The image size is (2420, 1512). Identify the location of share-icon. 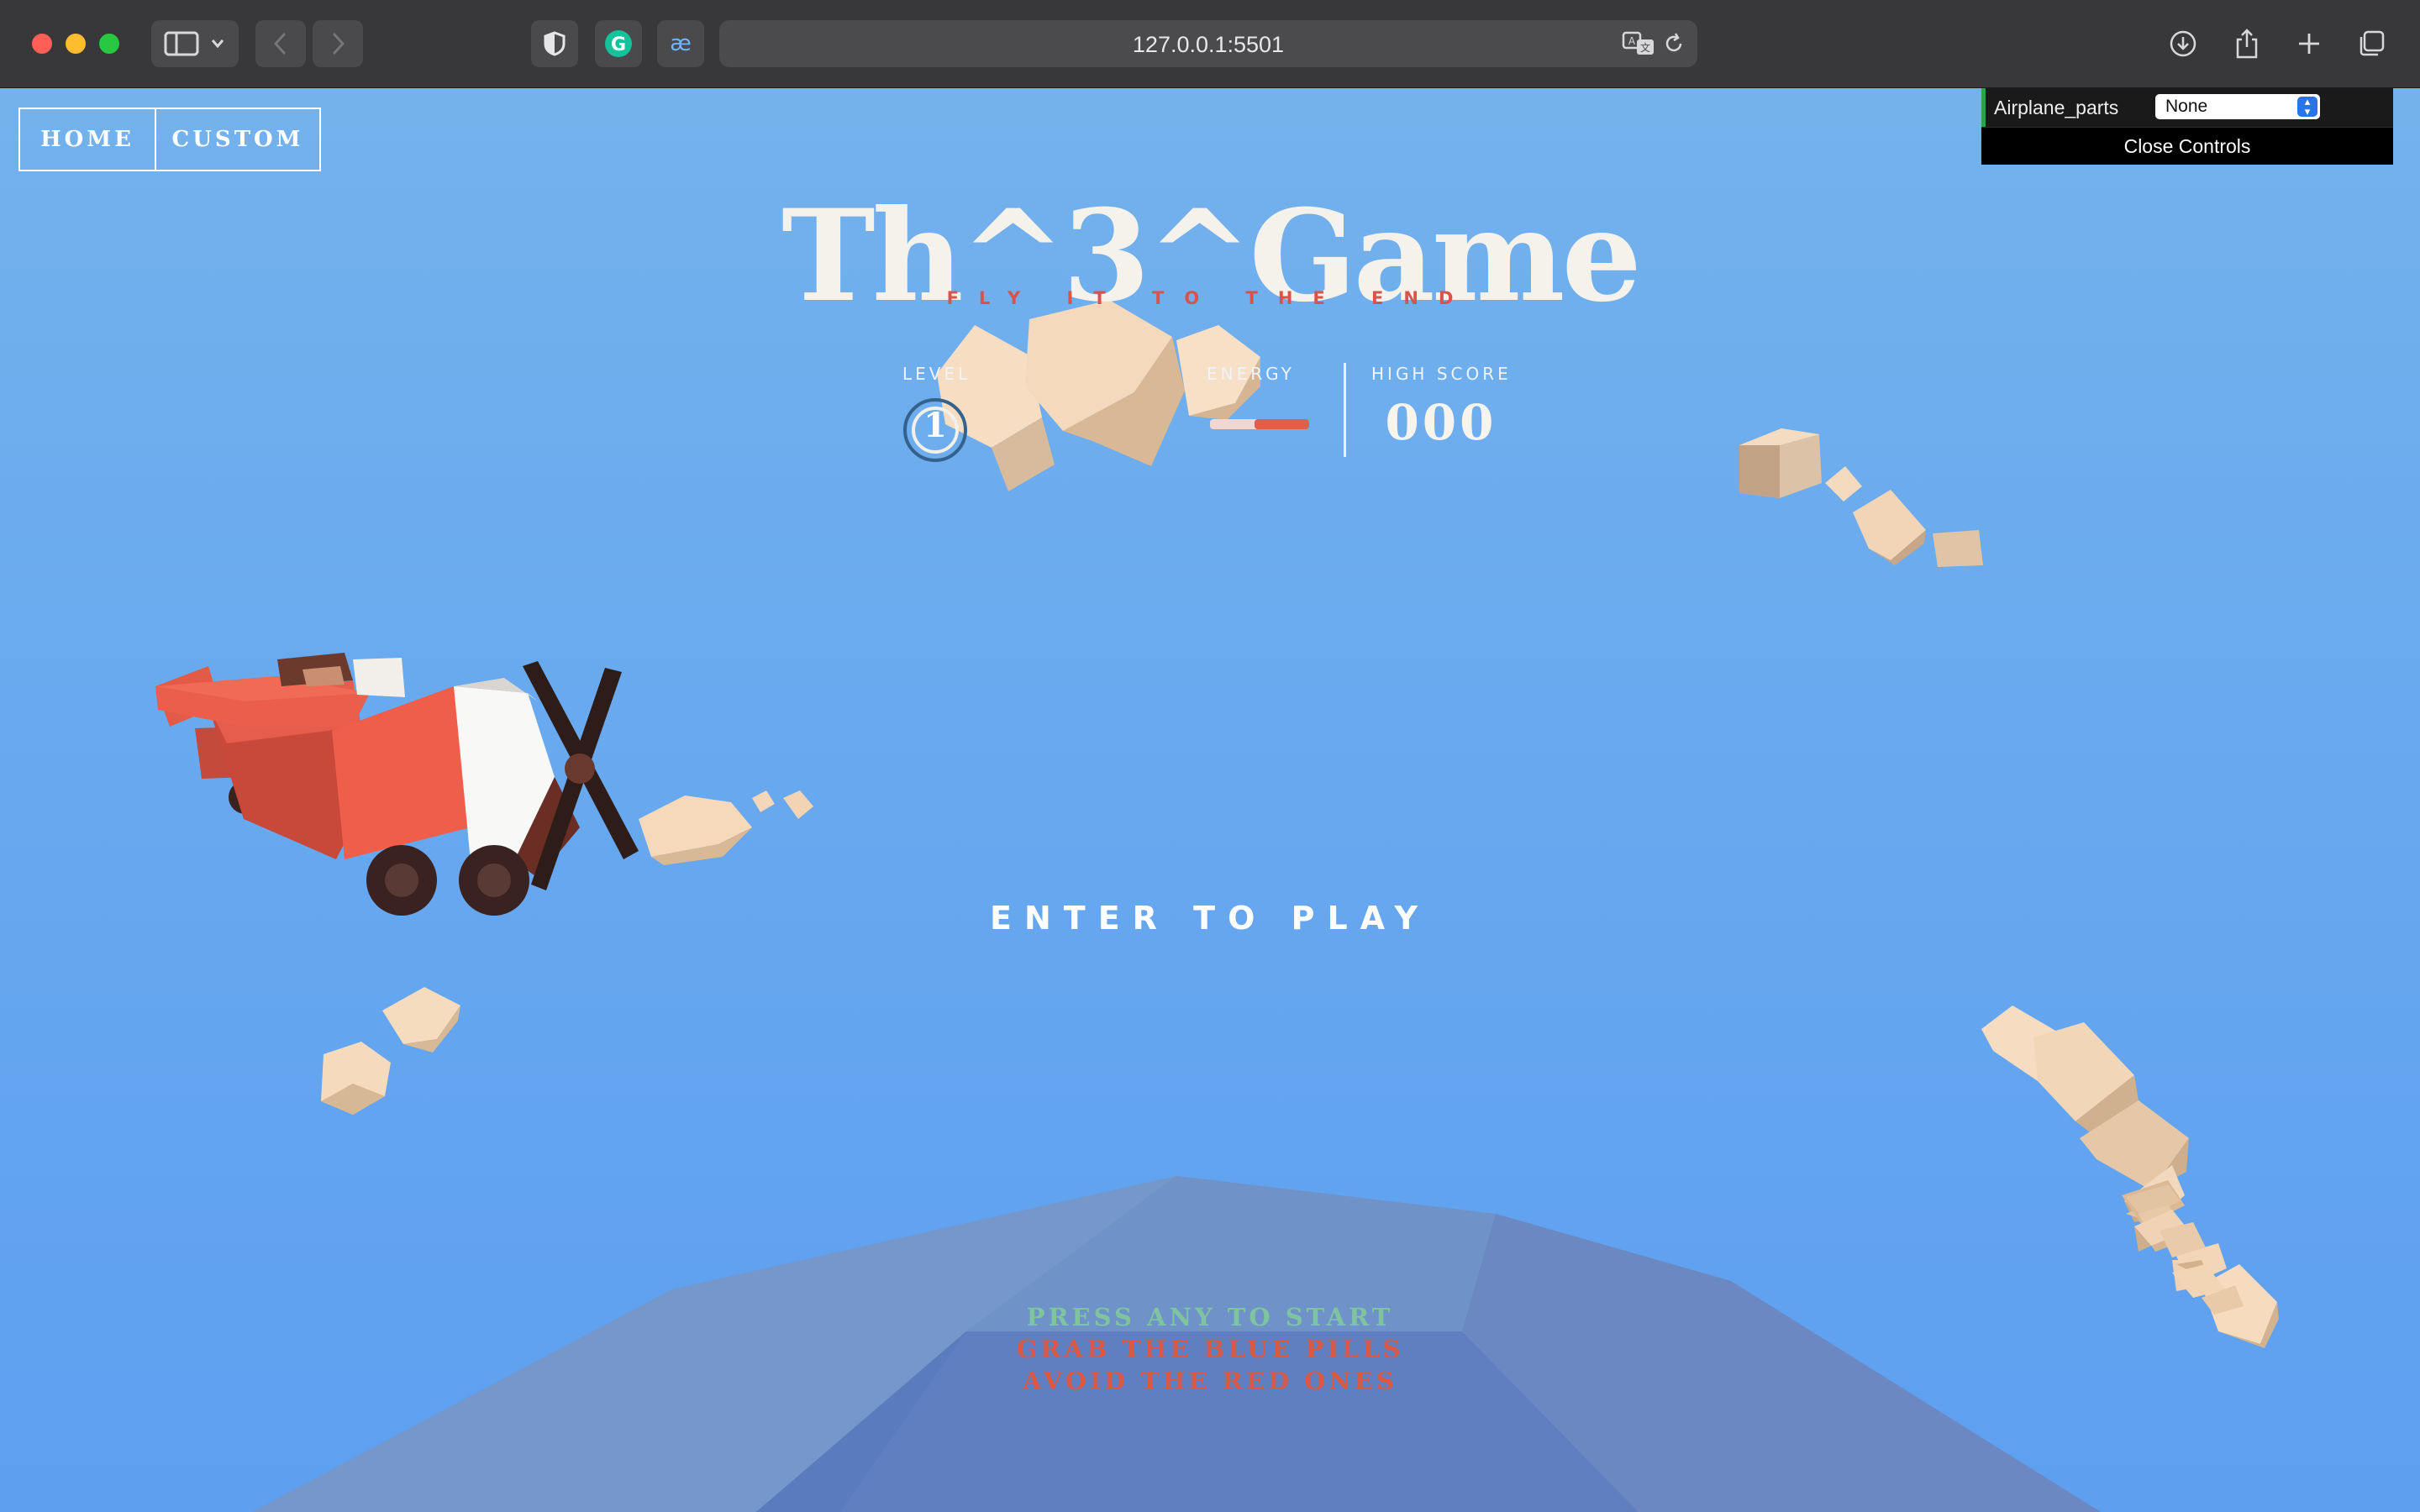
(2247, 44).